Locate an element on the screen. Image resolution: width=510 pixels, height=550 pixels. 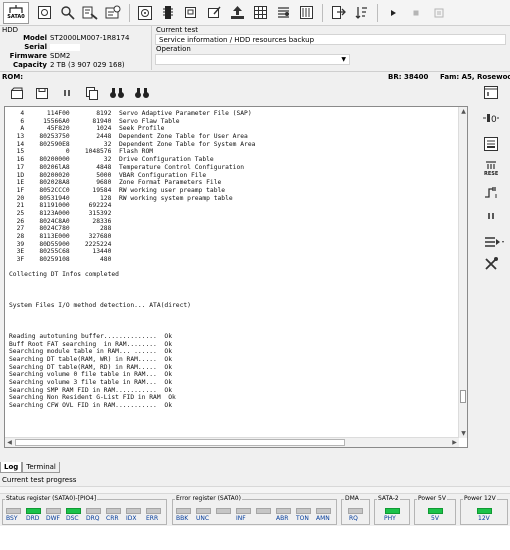
grid-button is located at coordinates (260, 13).